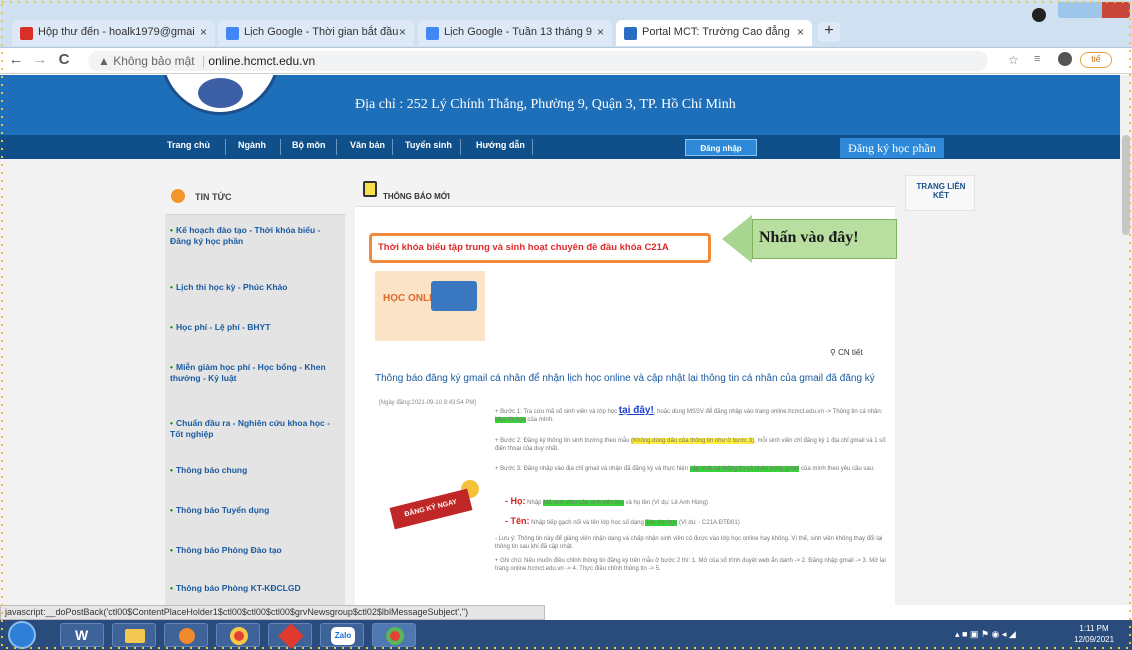 This screenshot has width=1132, height=650. What do you see at coordinates (430, 306) in the screenshot?
I see `online-learning-image: HỌC ONLINE` at bounding box center [430, 306].